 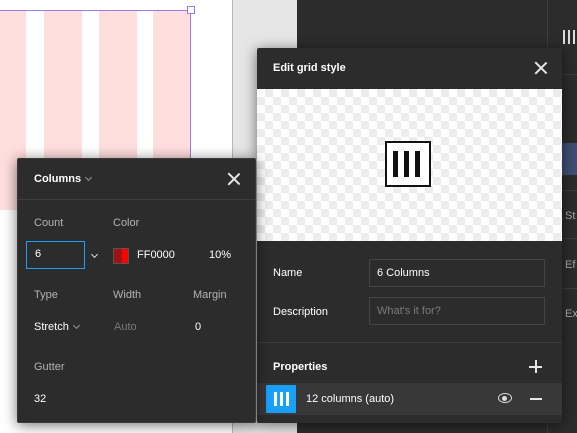 I want to click on grid-type-button, so click(x=281, y=399).